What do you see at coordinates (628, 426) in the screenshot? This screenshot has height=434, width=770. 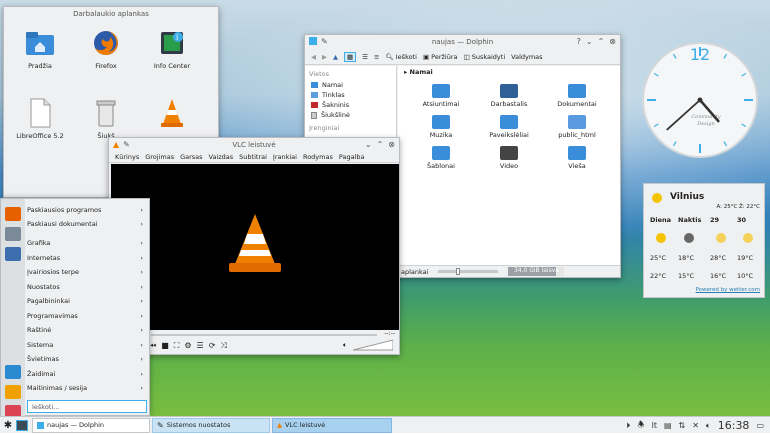 I see `media-player-tray-icon: ⏵` at bounding box center [628, 426].